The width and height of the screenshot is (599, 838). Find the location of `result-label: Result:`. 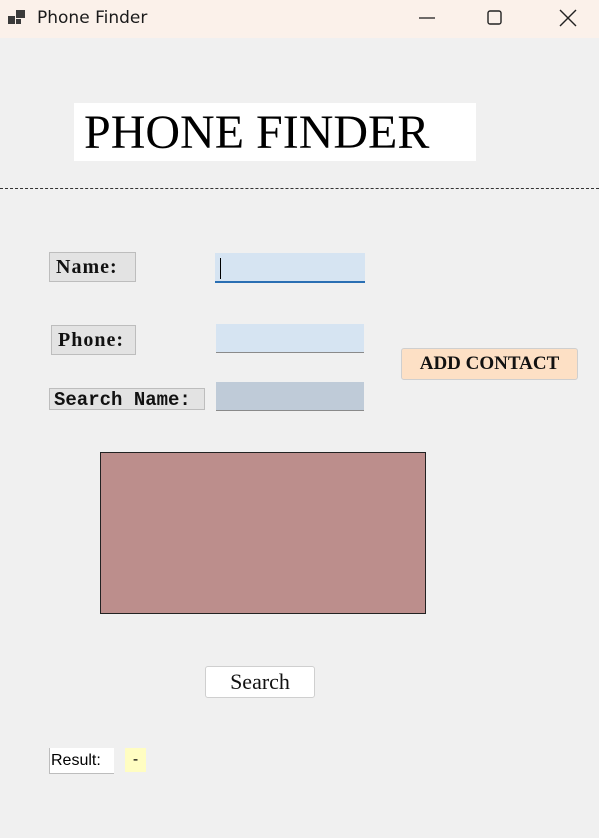

result-label: Result: is located at coordinates (81, 761).